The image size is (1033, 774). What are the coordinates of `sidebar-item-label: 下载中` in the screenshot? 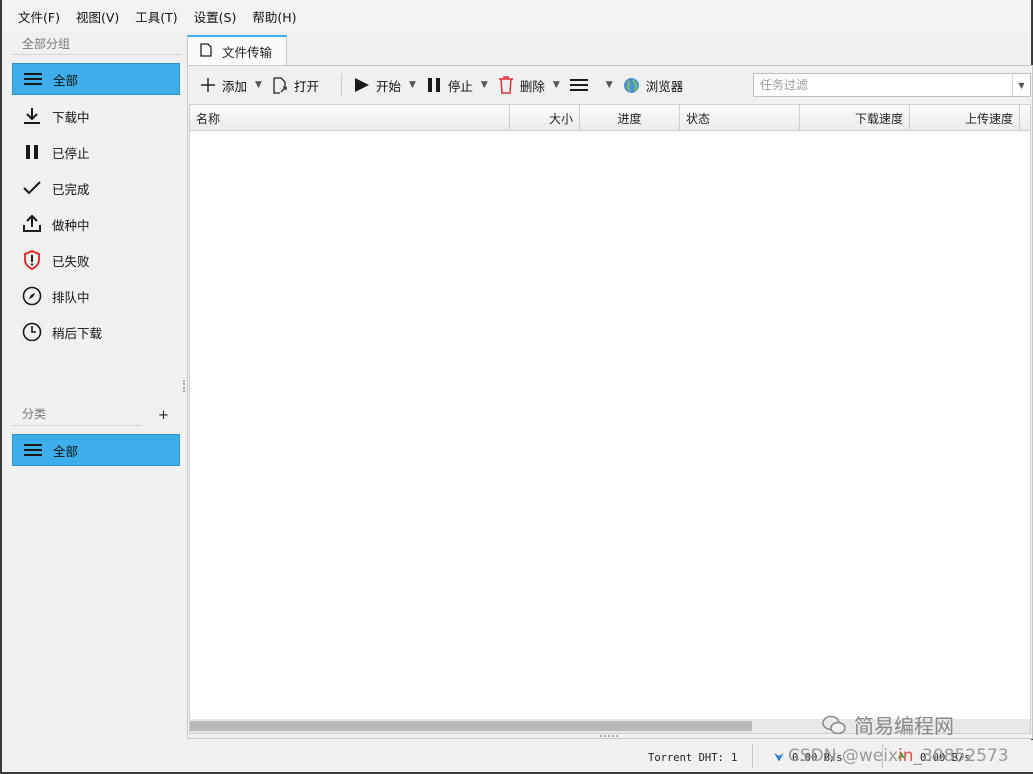 It's located at (71, 117).